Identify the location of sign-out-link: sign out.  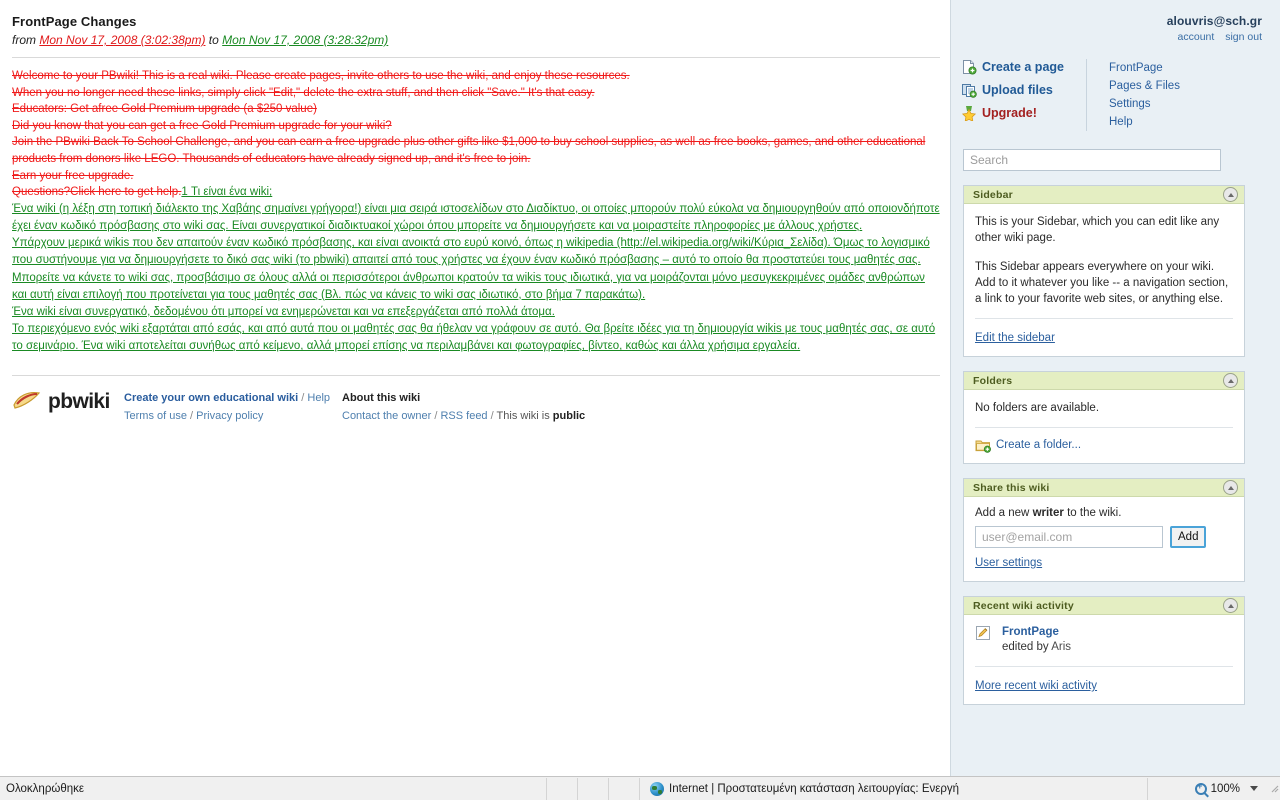
(1243, 37).